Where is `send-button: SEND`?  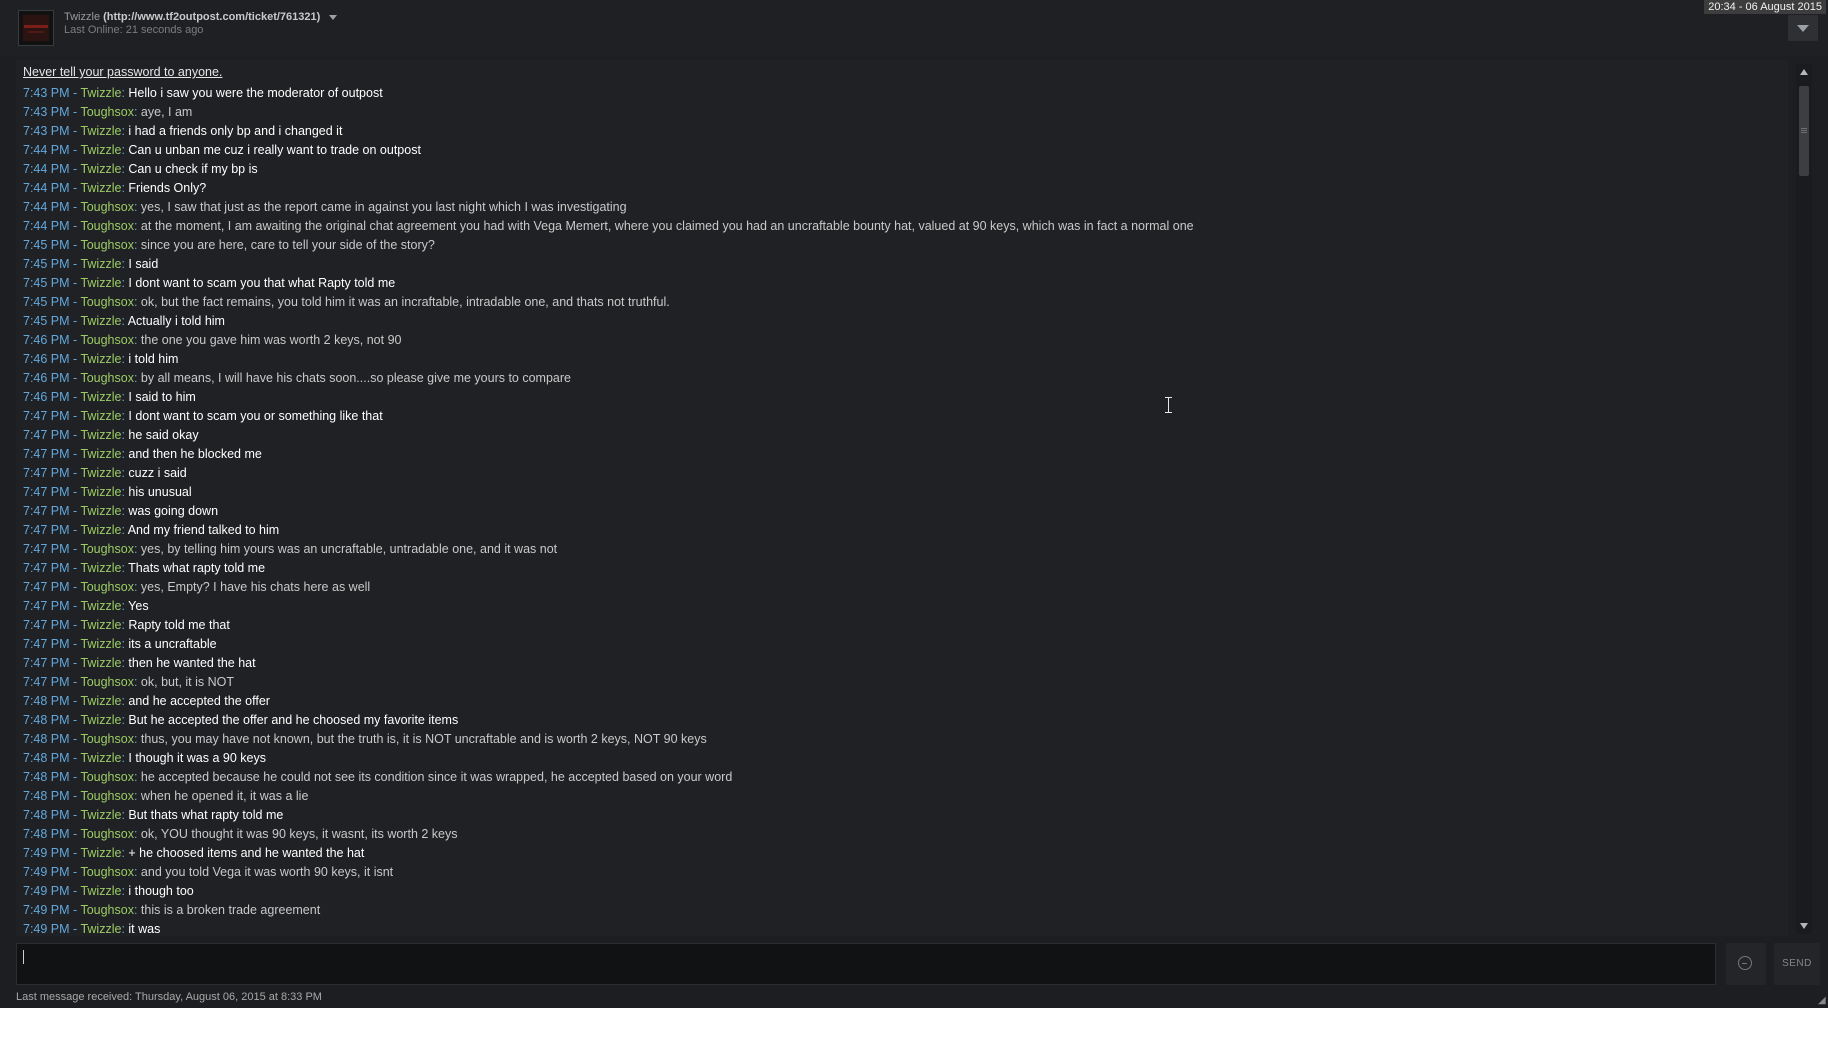
send-button: SEND is located at coordinates (1797, 964).